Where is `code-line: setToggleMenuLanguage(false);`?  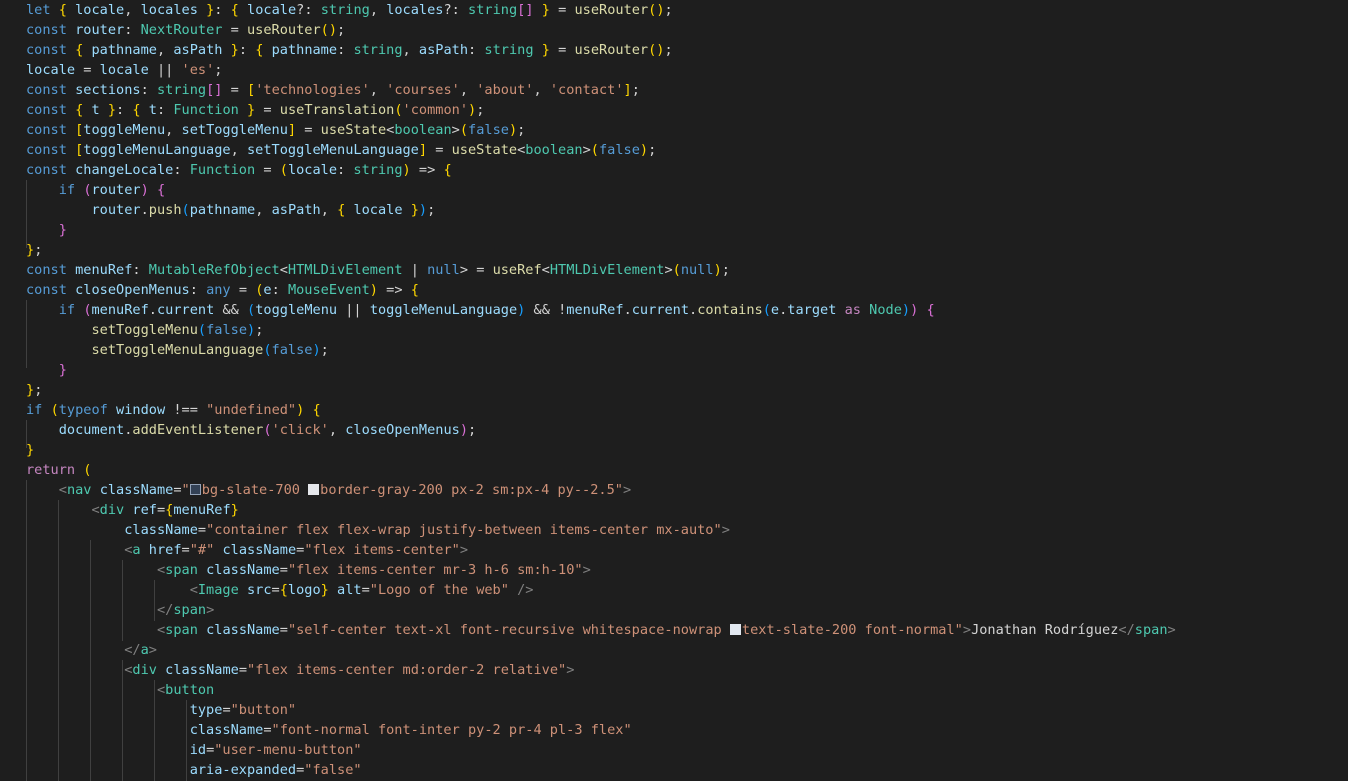
code-line: setToggleMenuLanguage(false); is located at coordinates (674, 350).